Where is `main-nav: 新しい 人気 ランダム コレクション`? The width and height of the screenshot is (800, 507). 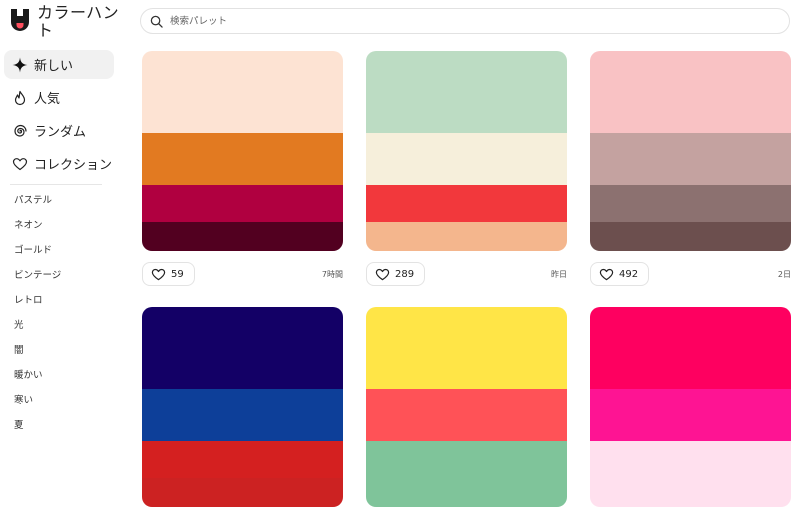 main-nav: 新しい 人気 ランダム コレクション is located at coordinates (59, 116).